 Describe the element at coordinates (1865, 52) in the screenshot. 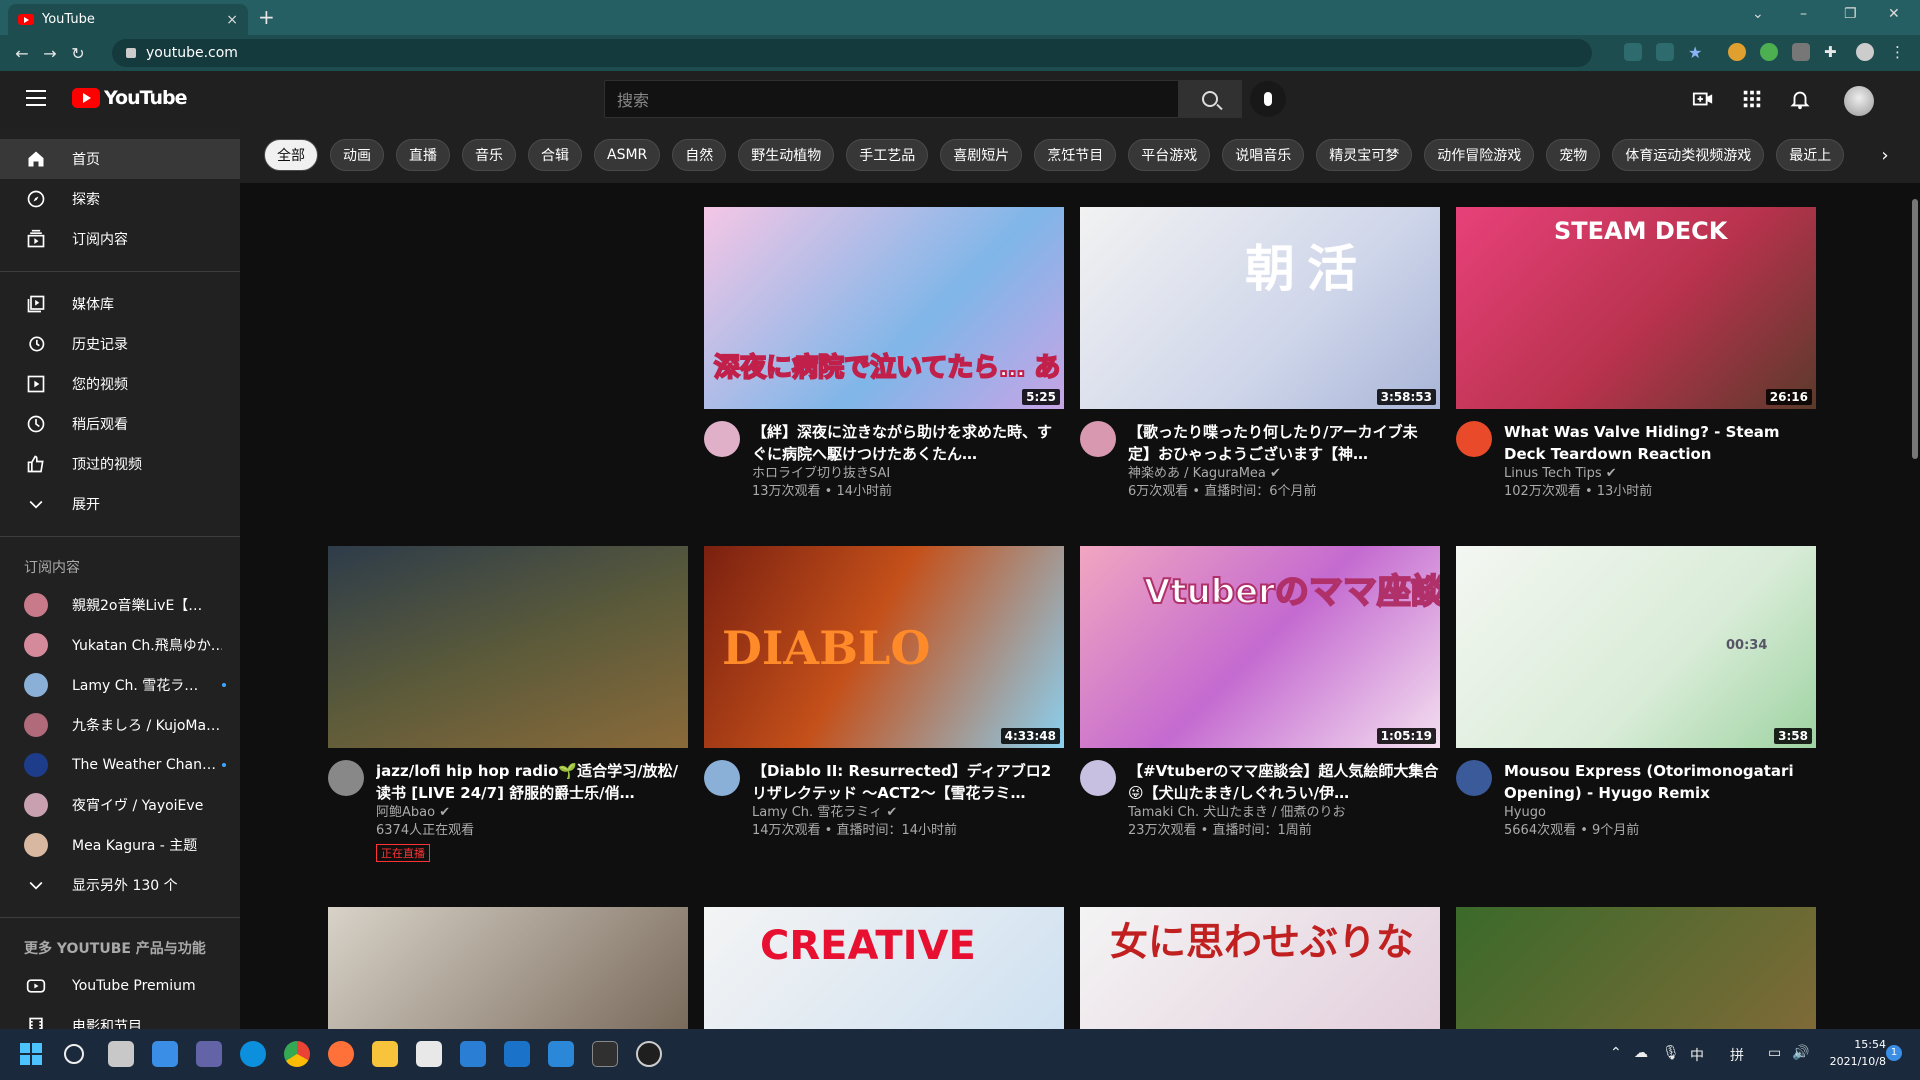

I see `profile-avatar-icon` at that location.